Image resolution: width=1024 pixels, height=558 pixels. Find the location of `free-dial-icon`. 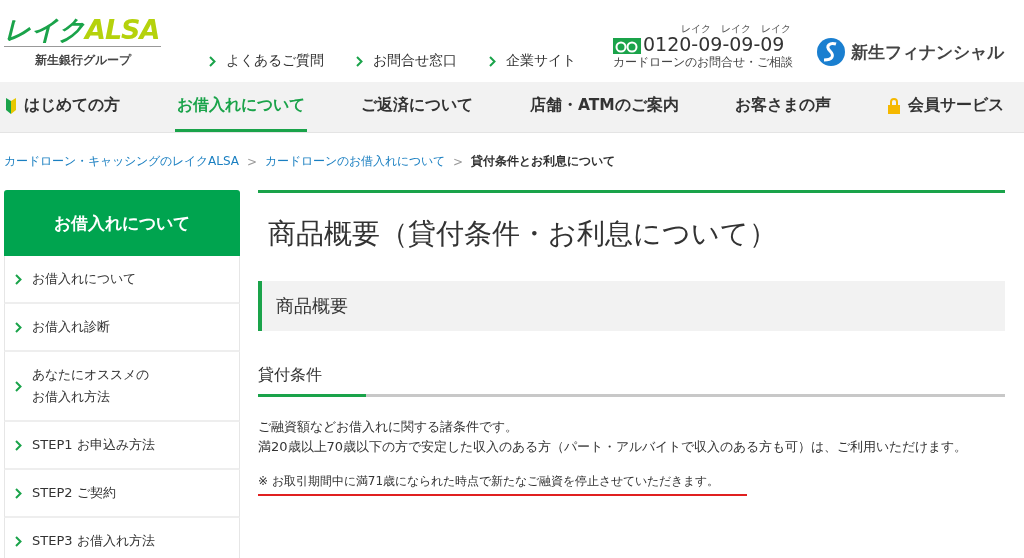

free-dial-icon is located at coordinates (627, 46).